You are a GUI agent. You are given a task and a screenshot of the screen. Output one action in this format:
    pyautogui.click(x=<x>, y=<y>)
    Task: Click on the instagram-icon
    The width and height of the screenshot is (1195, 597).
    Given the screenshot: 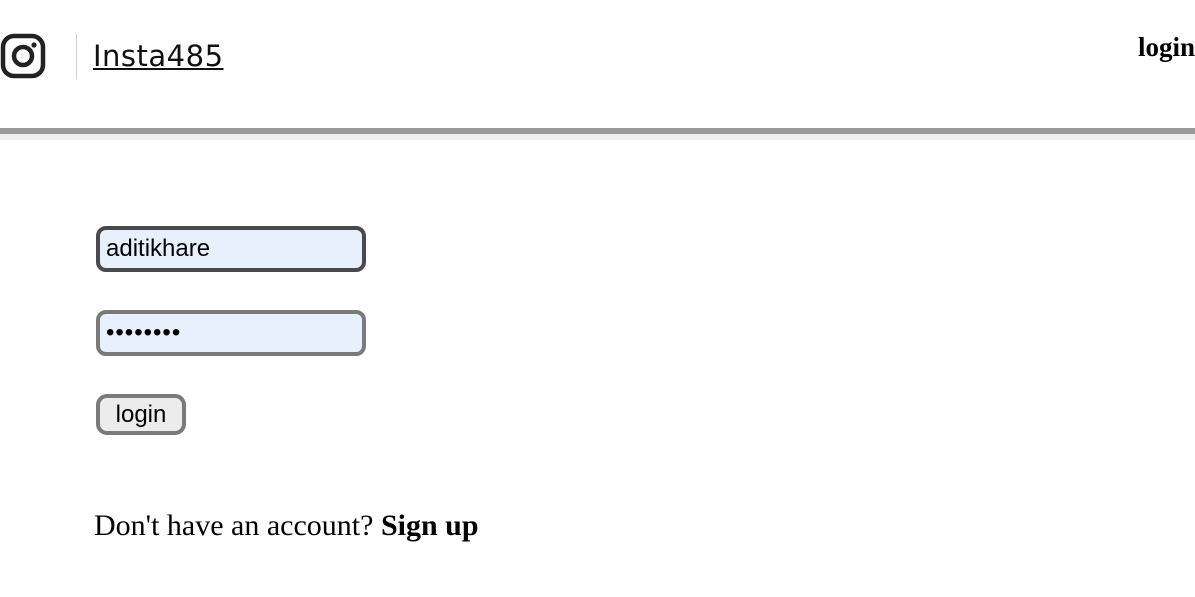 What is the action you would take?
    pyautogui.click(x=23, y=56)
    